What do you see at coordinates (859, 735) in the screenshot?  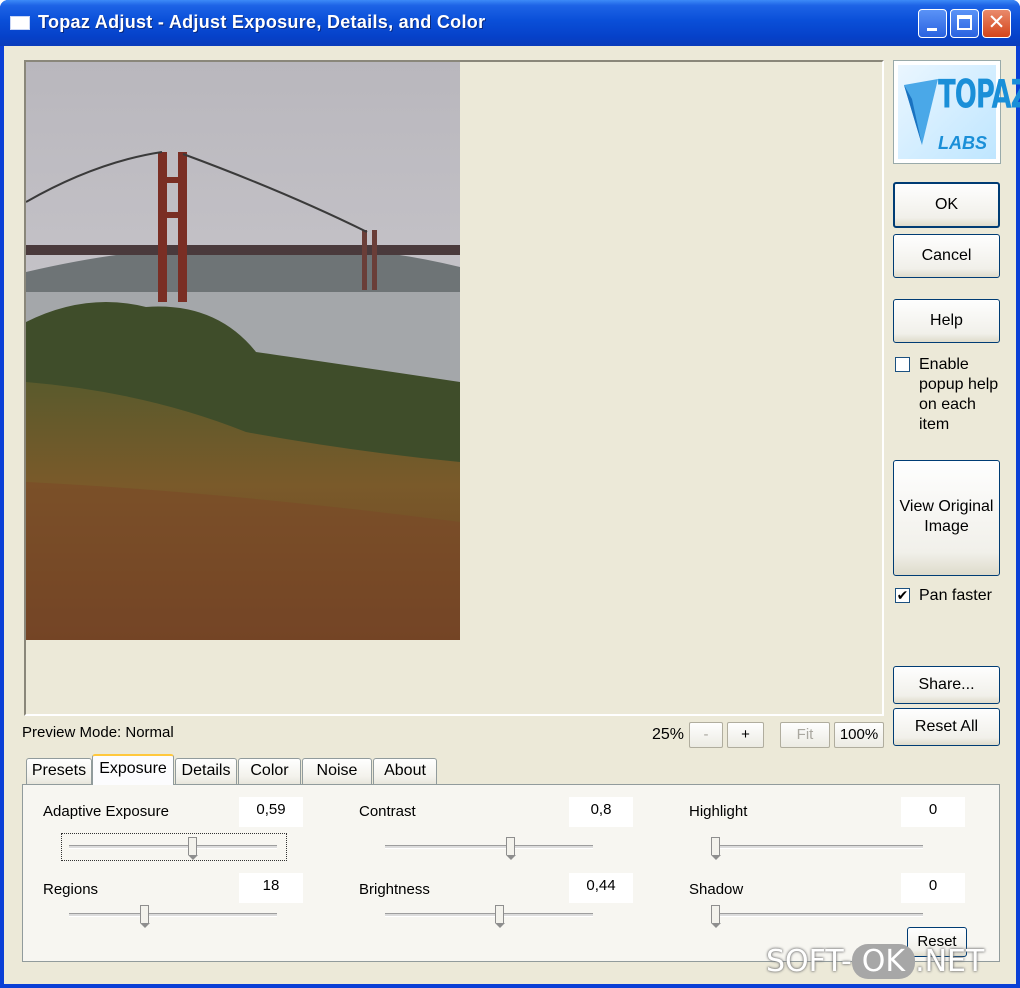 I see `zoom-100-button: 100%` at bounding box center [859, 735].